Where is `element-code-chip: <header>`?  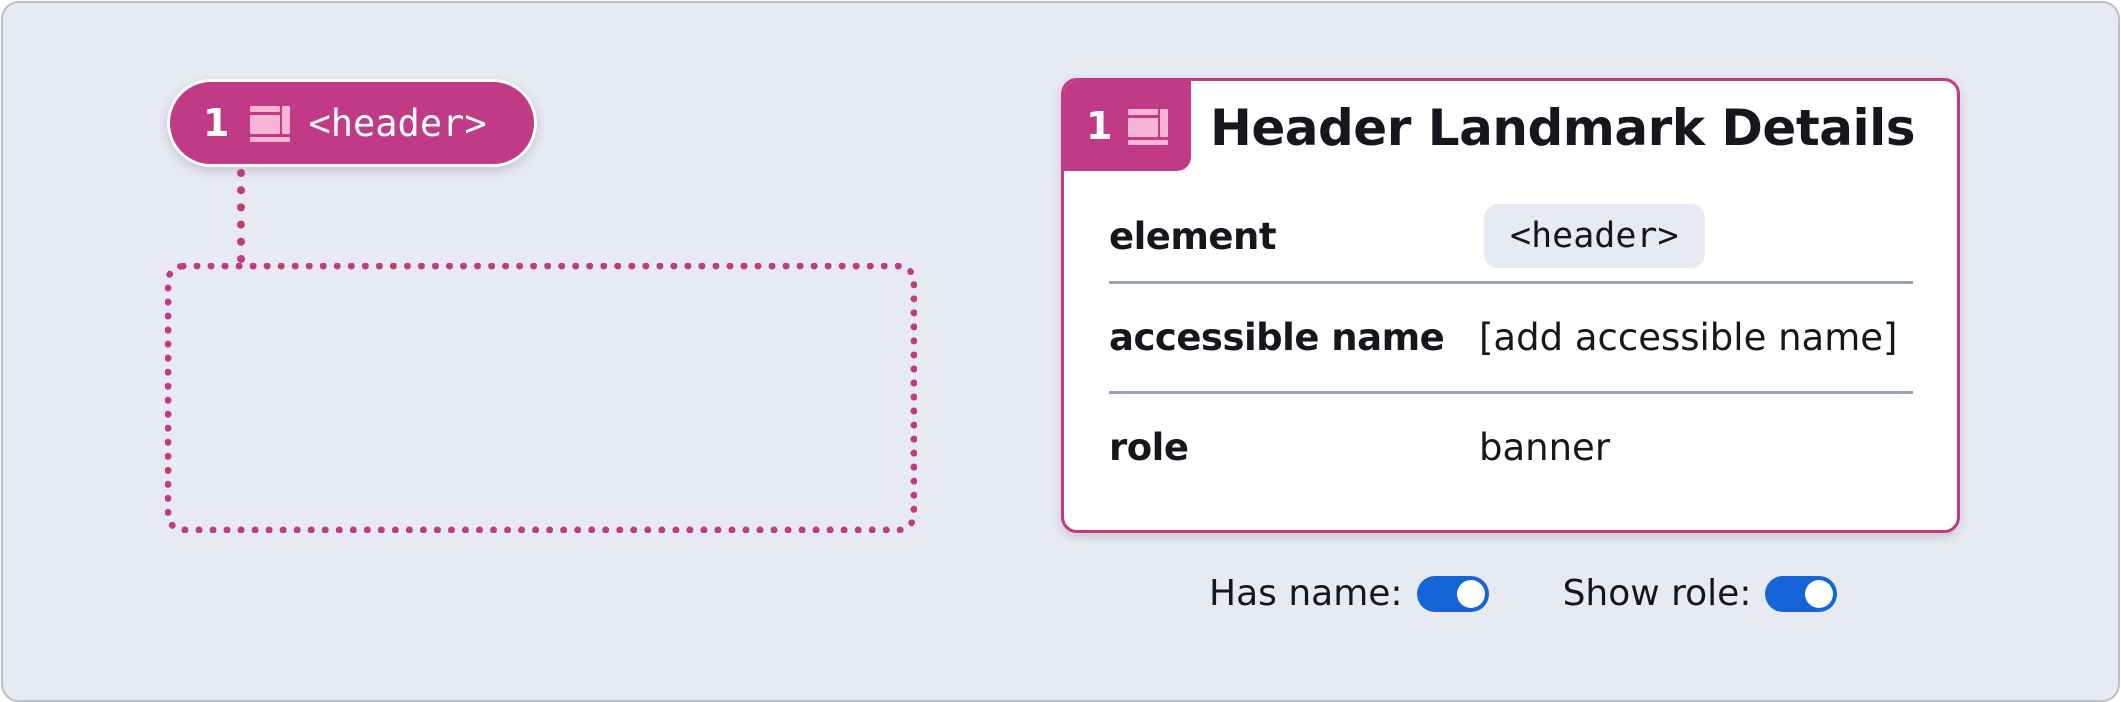 element-code-chip: <header> is located at coordinates (1594, 236).